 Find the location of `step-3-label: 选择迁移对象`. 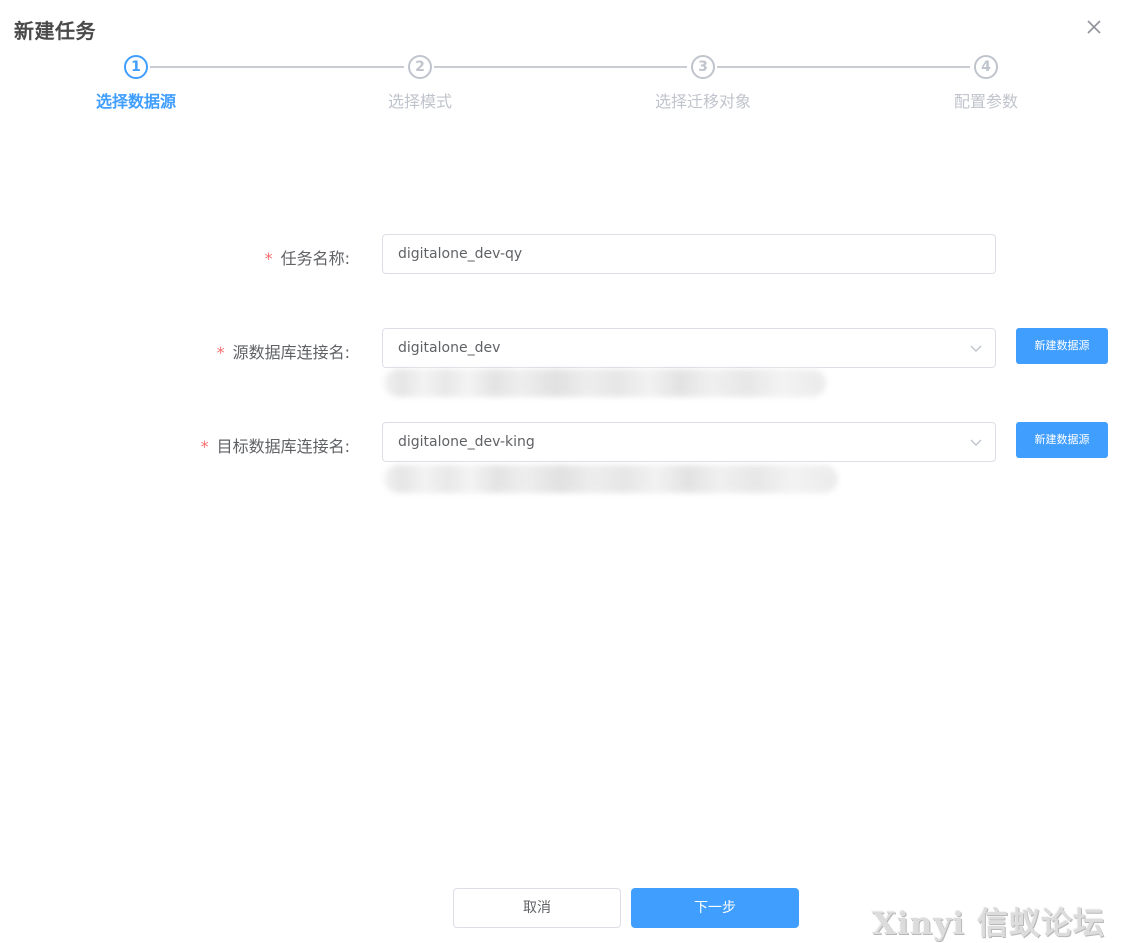

step-3-label: 选择迁移对象 is located at coordinates (702, 101).